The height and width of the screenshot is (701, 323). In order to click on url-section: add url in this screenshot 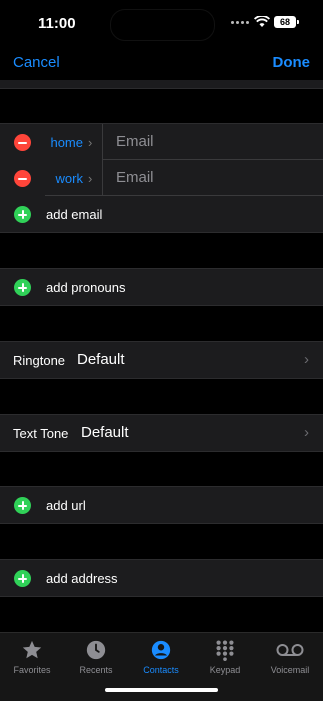, I will do `click(161, 505)`.